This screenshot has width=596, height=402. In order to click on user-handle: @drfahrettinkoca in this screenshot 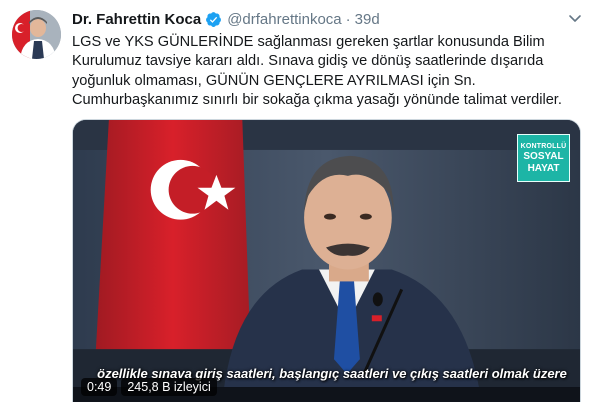, I will do `click(284, 19)`.